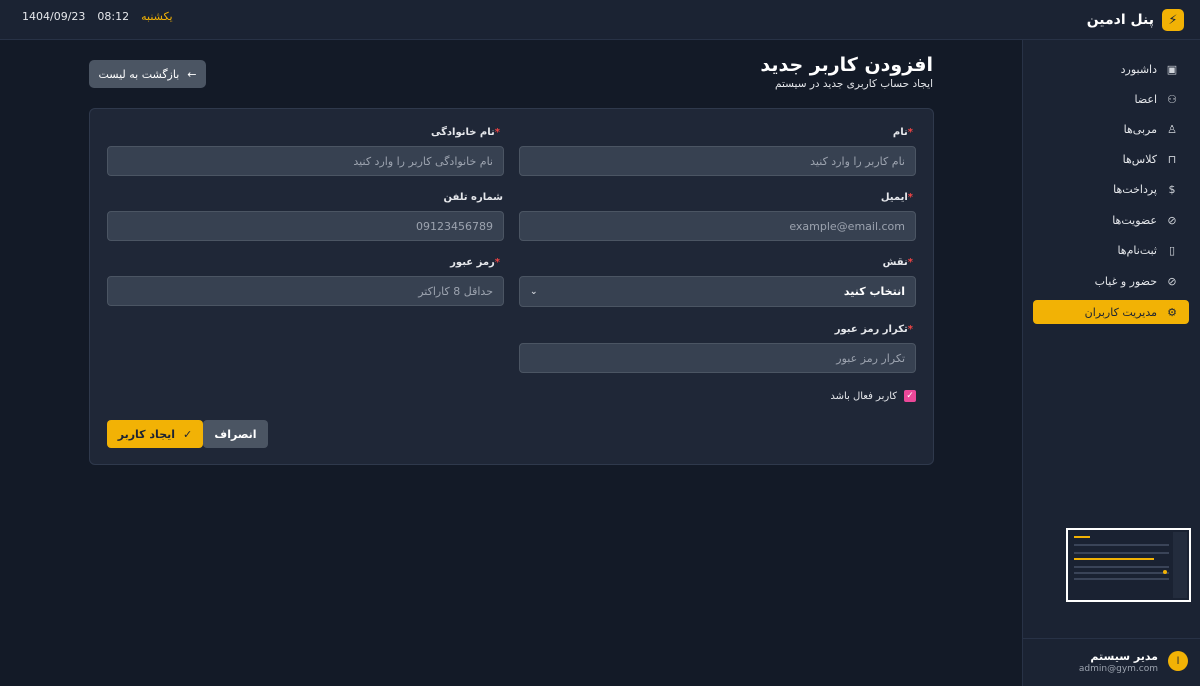 The width and height of the screenshot is (1200, 686). Describe the element at coordinates (854, 84) in the screenshot. I see `page-subtitle: ایجاد حساب کاربری جدید در سیستم` at that location.